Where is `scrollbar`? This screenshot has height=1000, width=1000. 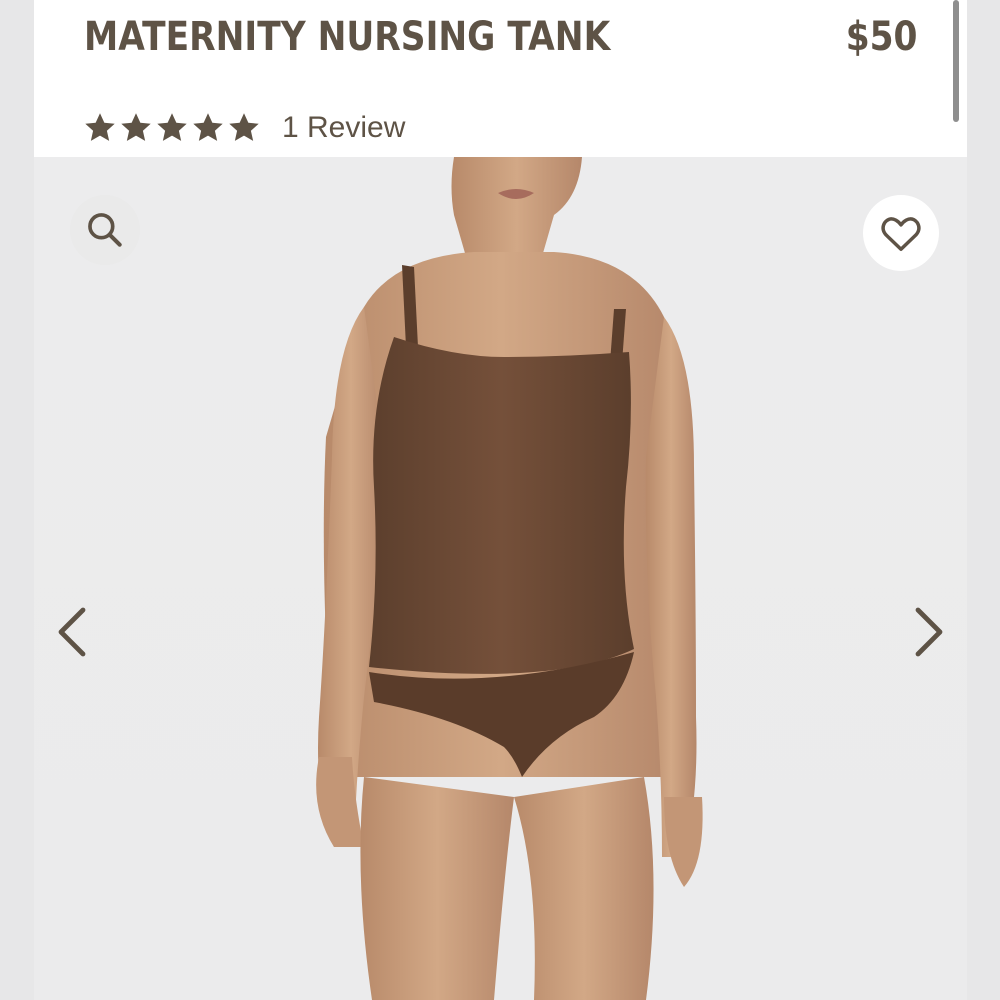
scrollbar is located at coordinates (956, 61).